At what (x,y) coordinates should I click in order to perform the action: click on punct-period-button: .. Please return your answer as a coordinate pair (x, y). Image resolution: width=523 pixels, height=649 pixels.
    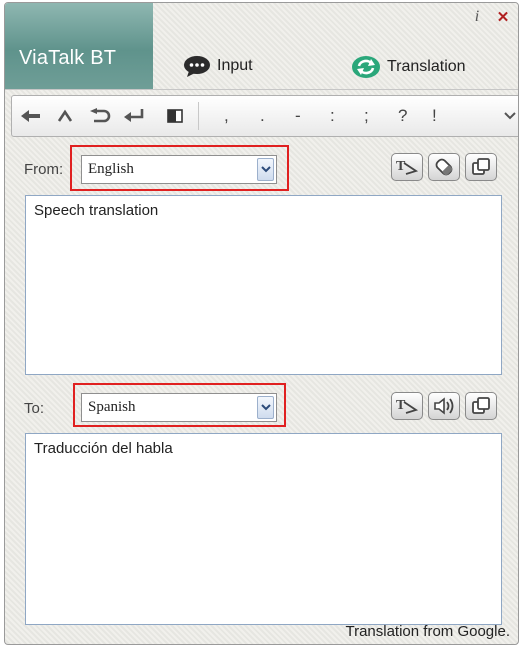
    Looking at the image, I should click on (262, 116).